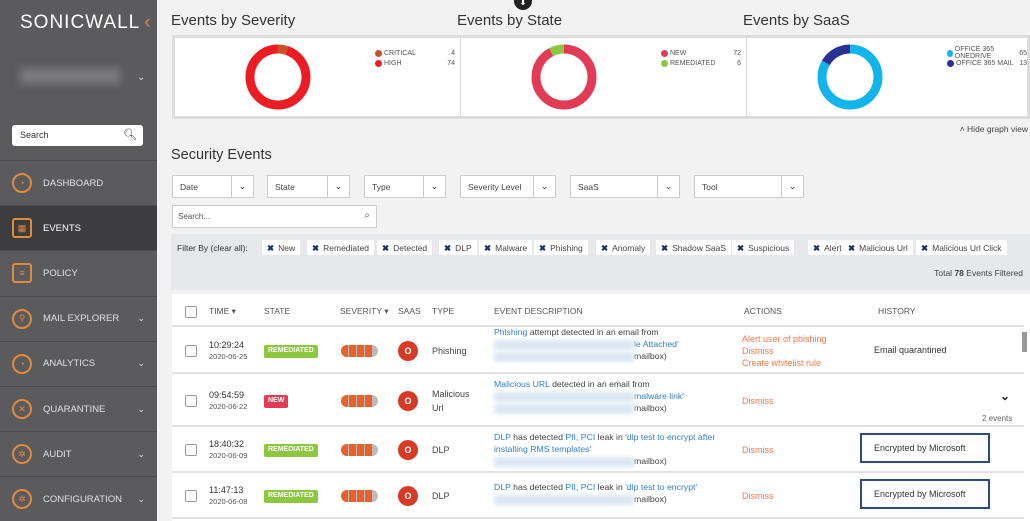 The image size is (1030, 521). Describe the element at coordinates (661, 487) in the screenshot. I see `email-subject-link: 'dlp test to encrypt'` at that location.